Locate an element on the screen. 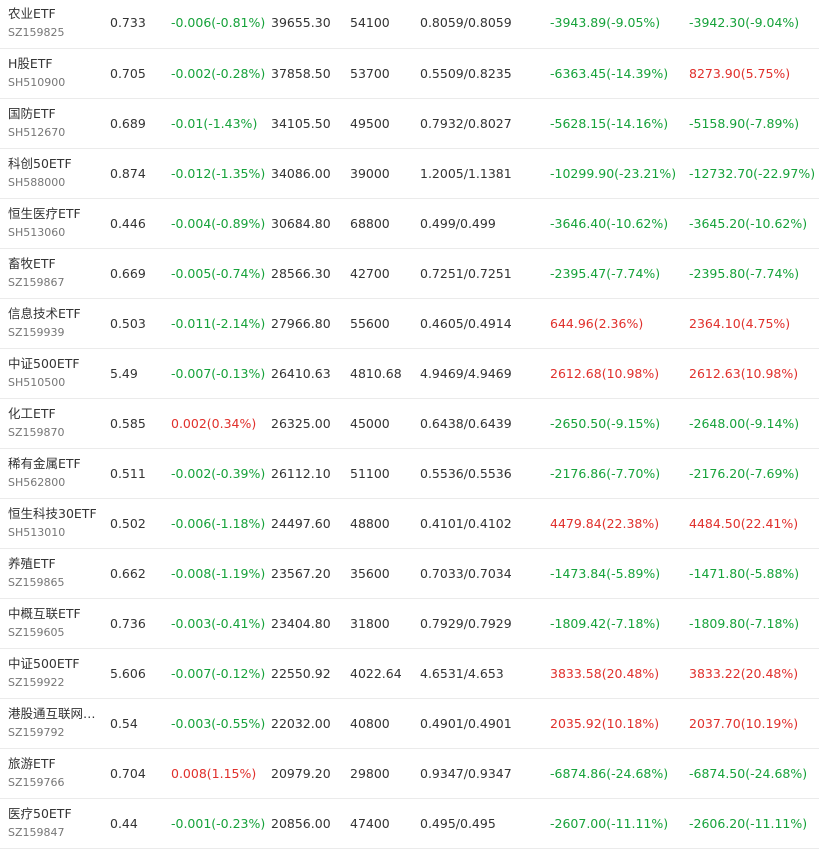 This screenshot has height=853, width=819. etf-name-link: 化工ETF is located at coordinates (59, 414).